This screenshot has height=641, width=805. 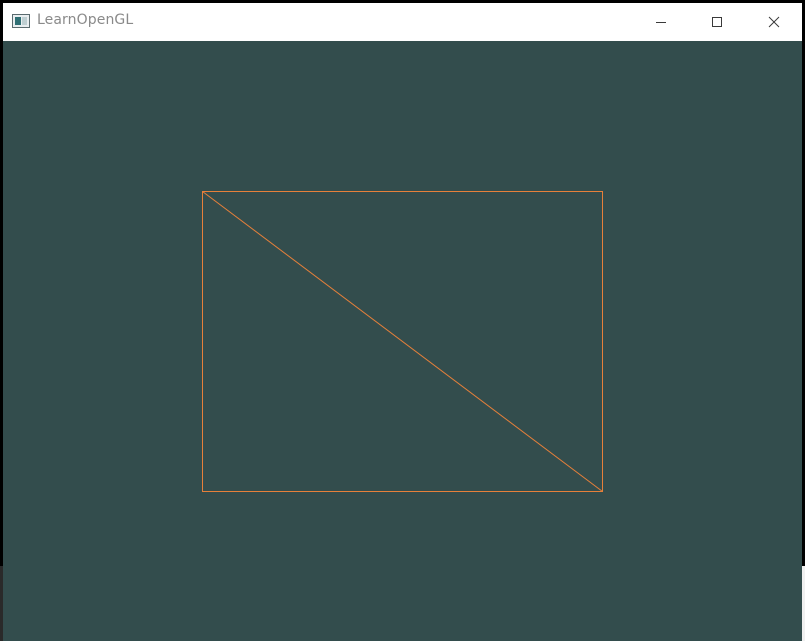 I want to click on window-title: LearnOpenGL, so click(x=85, y=20).